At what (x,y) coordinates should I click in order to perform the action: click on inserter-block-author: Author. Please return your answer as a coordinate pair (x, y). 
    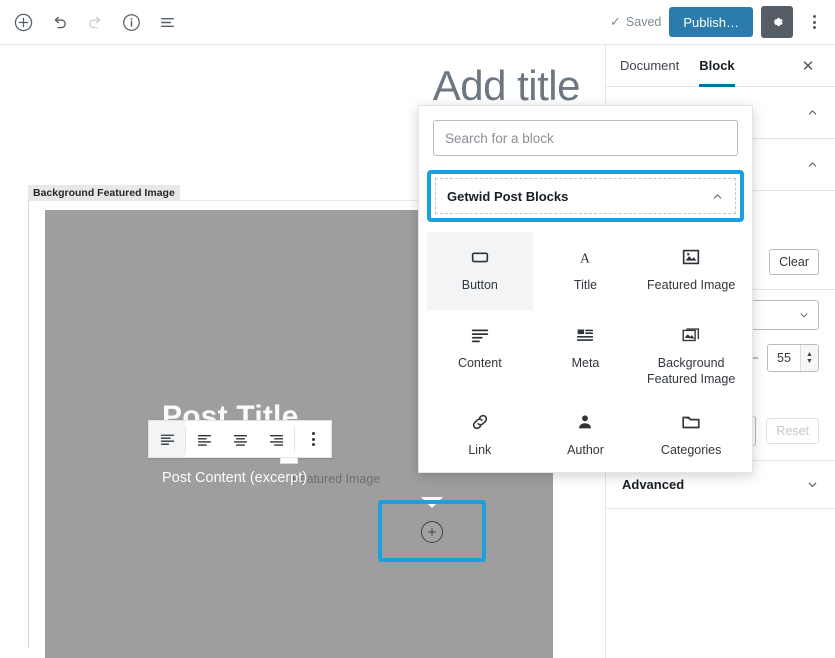
    Looking at the image, I should click on (586, 436).